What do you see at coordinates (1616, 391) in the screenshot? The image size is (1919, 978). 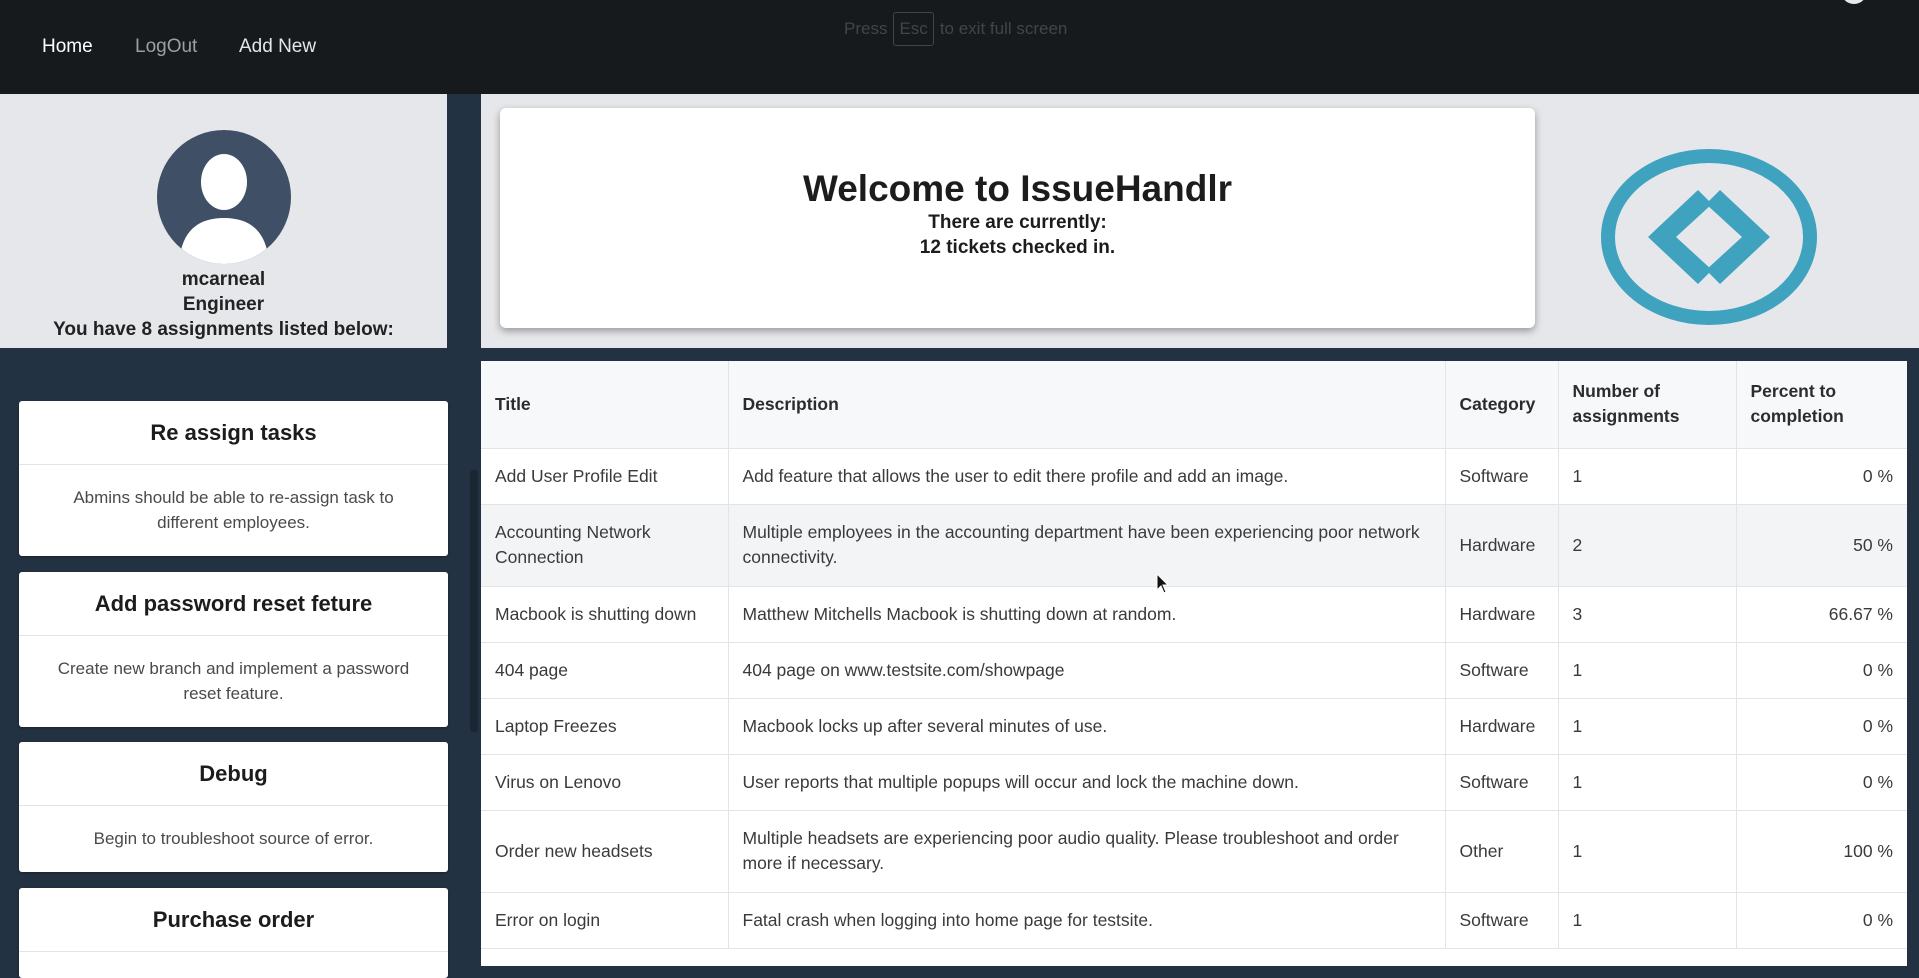 I see `header-assignments-line1: Number of` at bounding box center [1616, 391].